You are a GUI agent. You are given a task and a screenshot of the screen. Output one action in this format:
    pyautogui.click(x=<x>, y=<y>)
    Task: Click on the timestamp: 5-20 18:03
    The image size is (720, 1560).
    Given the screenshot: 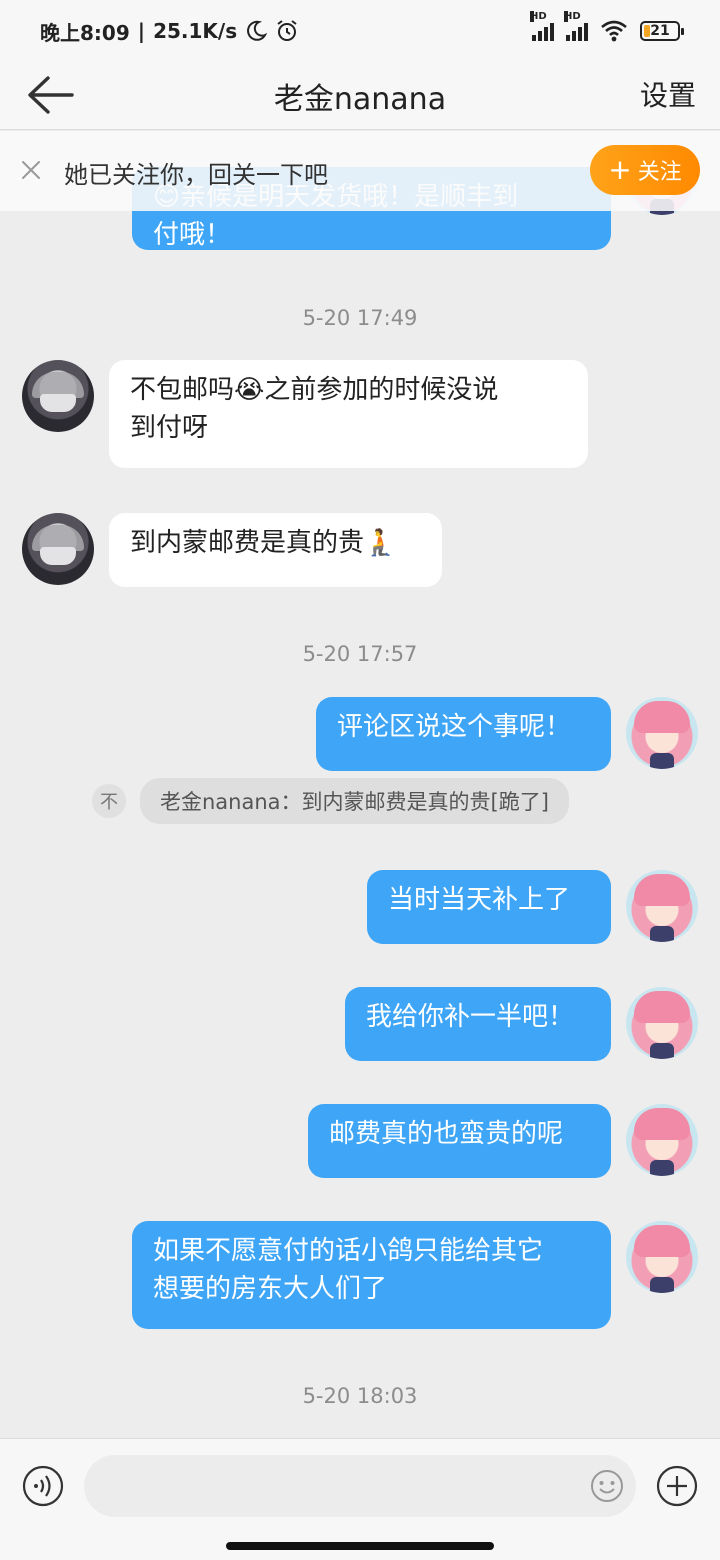 What is the action you would take?
    pyautogui.click(x=360, y=1396)
    